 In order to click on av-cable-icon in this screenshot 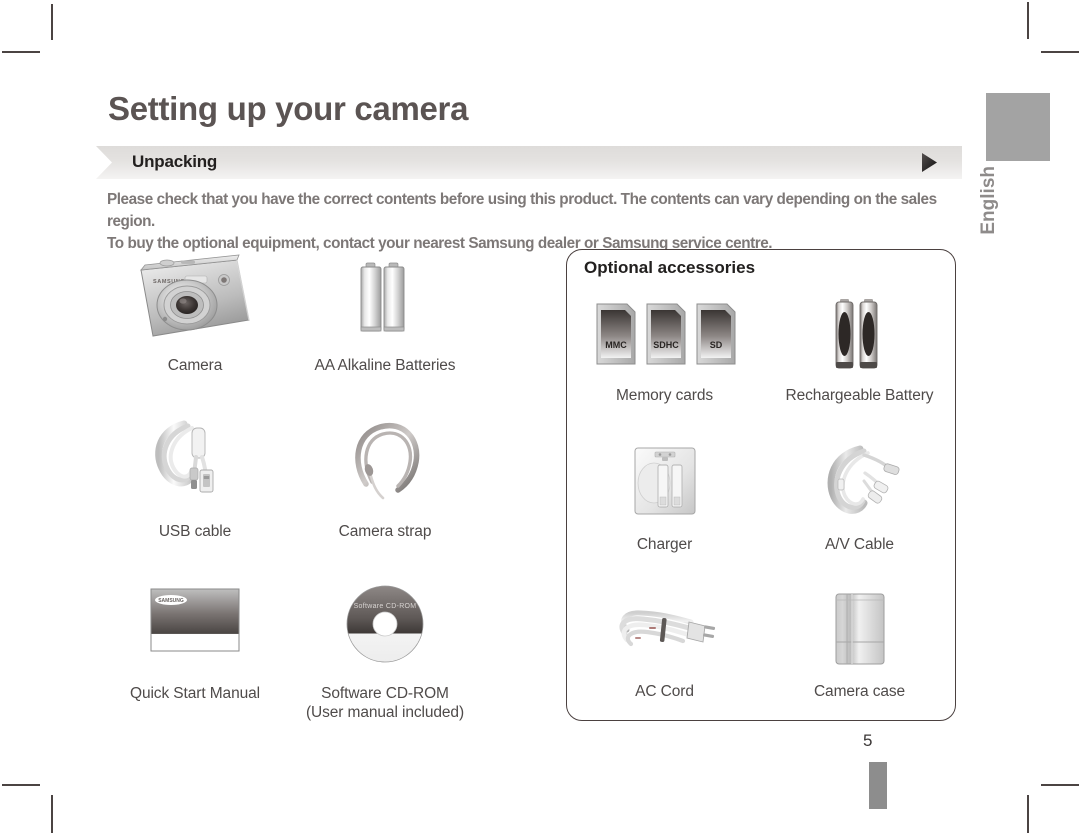, I will do `click(859, 480)`.